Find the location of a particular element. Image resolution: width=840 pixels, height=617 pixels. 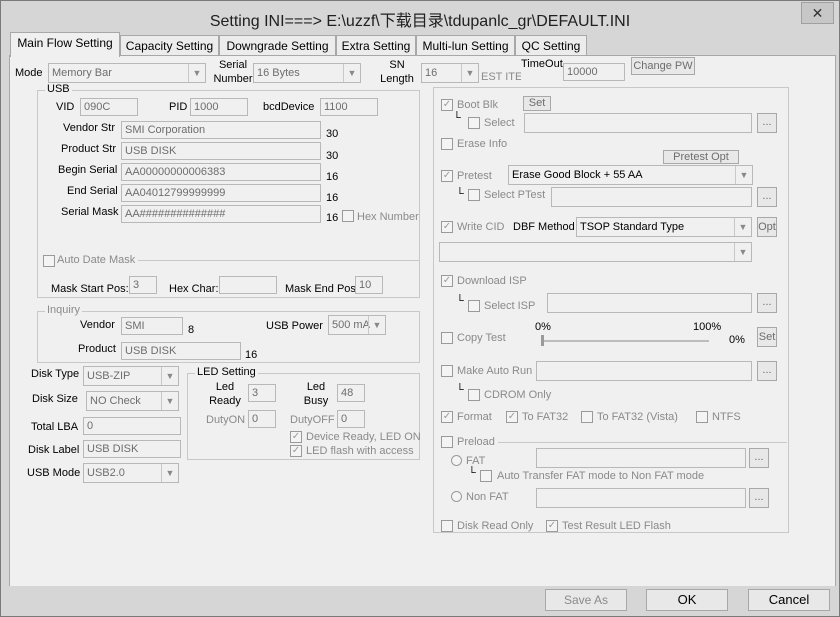

format-label: Format is located at coordinates (474, 417).